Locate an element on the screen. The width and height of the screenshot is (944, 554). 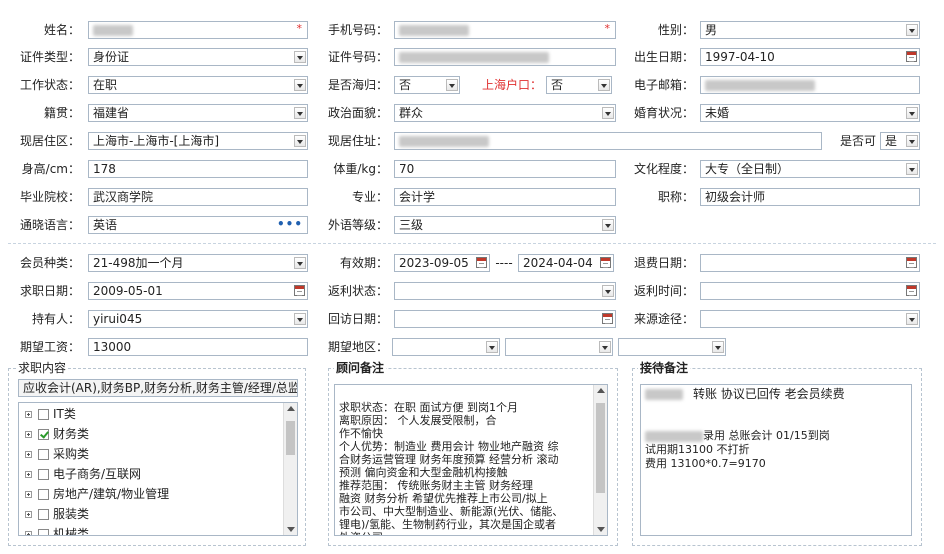
job-date-field: 2009-05-01 is located at coordinates (198, 291).